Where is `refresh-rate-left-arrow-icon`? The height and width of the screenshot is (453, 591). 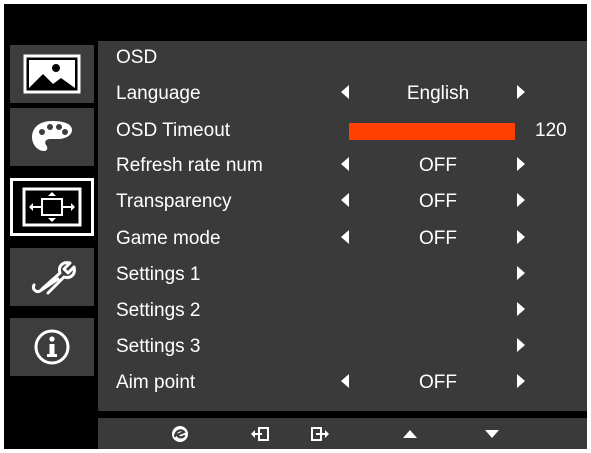
refresh-rate-left-arrow-icon is located at coordinates (345, 164).